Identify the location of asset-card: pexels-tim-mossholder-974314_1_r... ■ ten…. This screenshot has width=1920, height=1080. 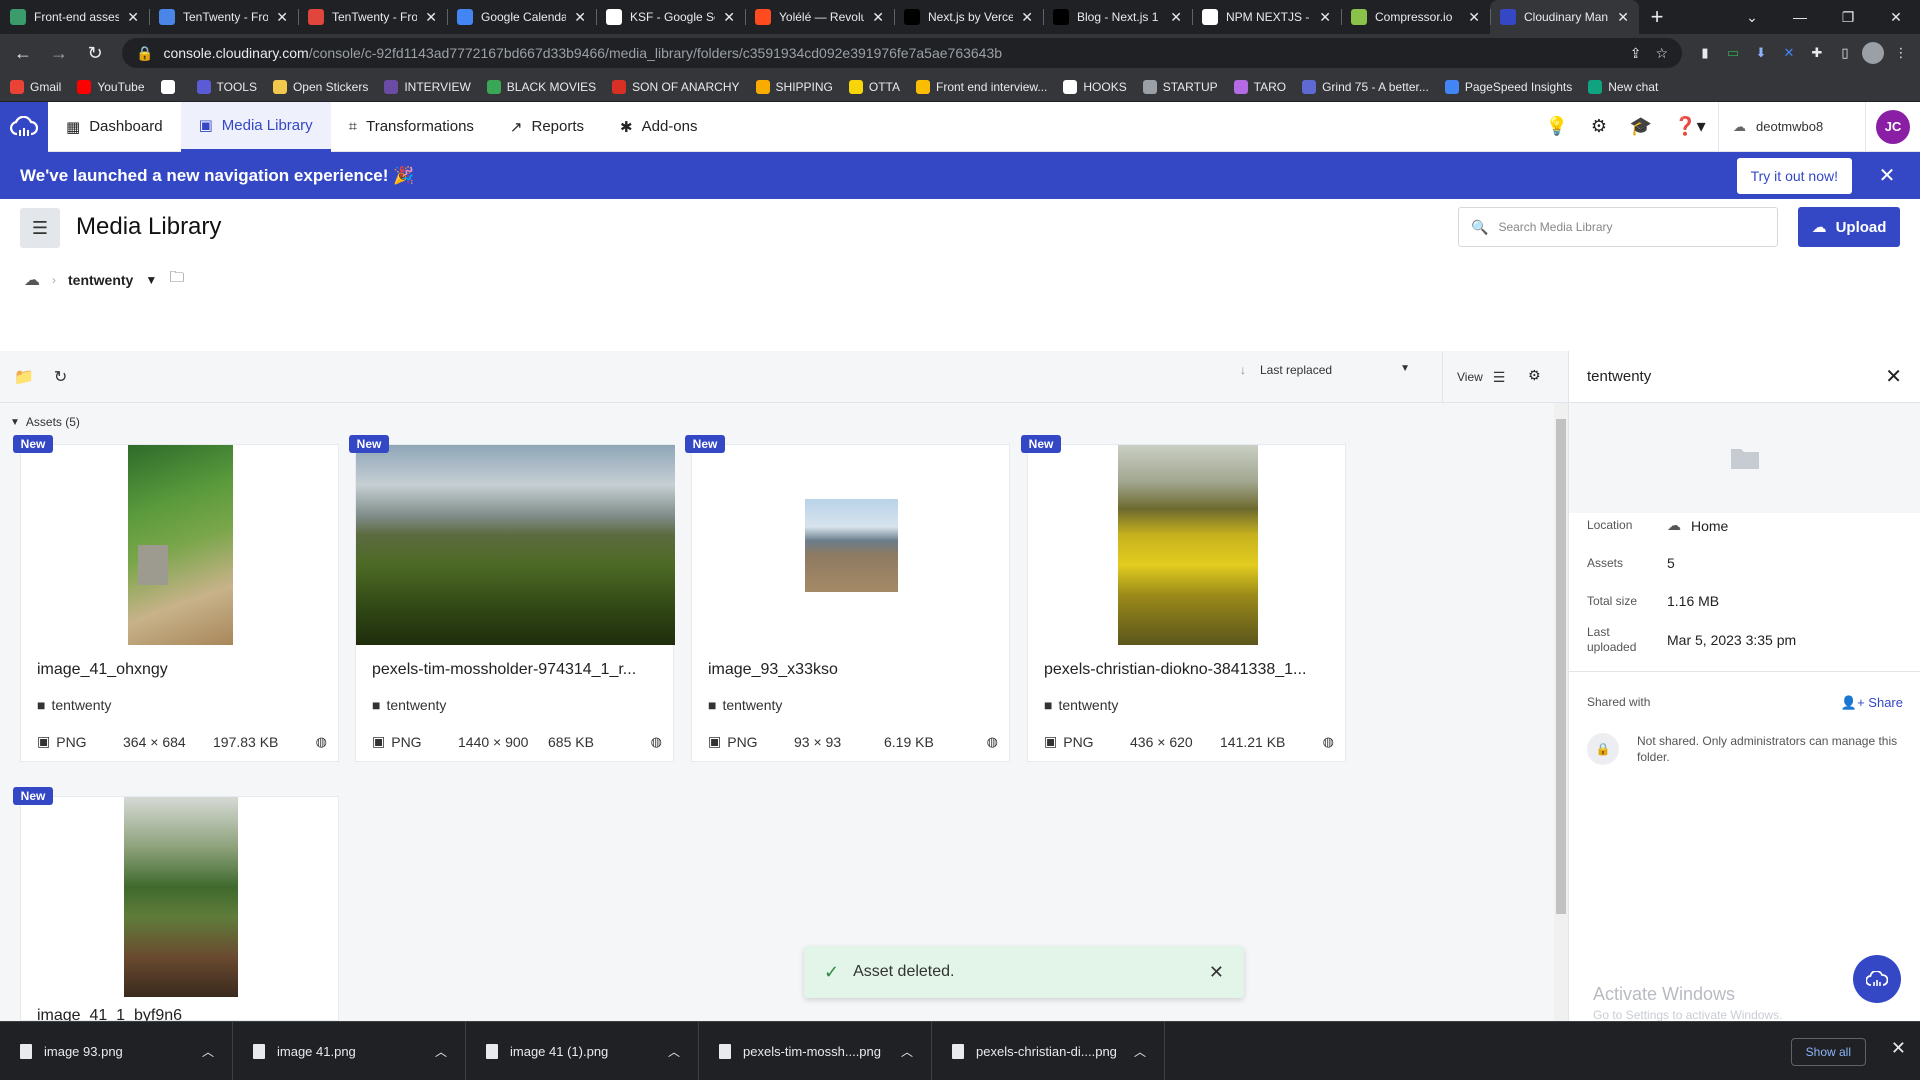
(515, 603).